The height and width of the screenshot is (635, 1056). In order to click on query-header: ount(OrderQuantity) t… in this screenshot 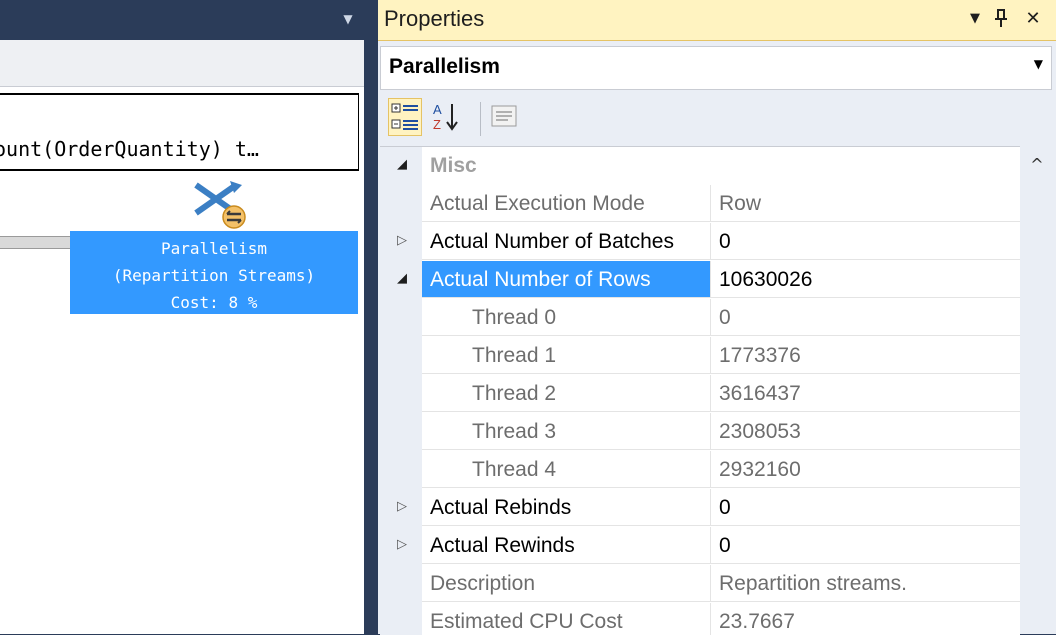, I will do `click(179, 132)`.